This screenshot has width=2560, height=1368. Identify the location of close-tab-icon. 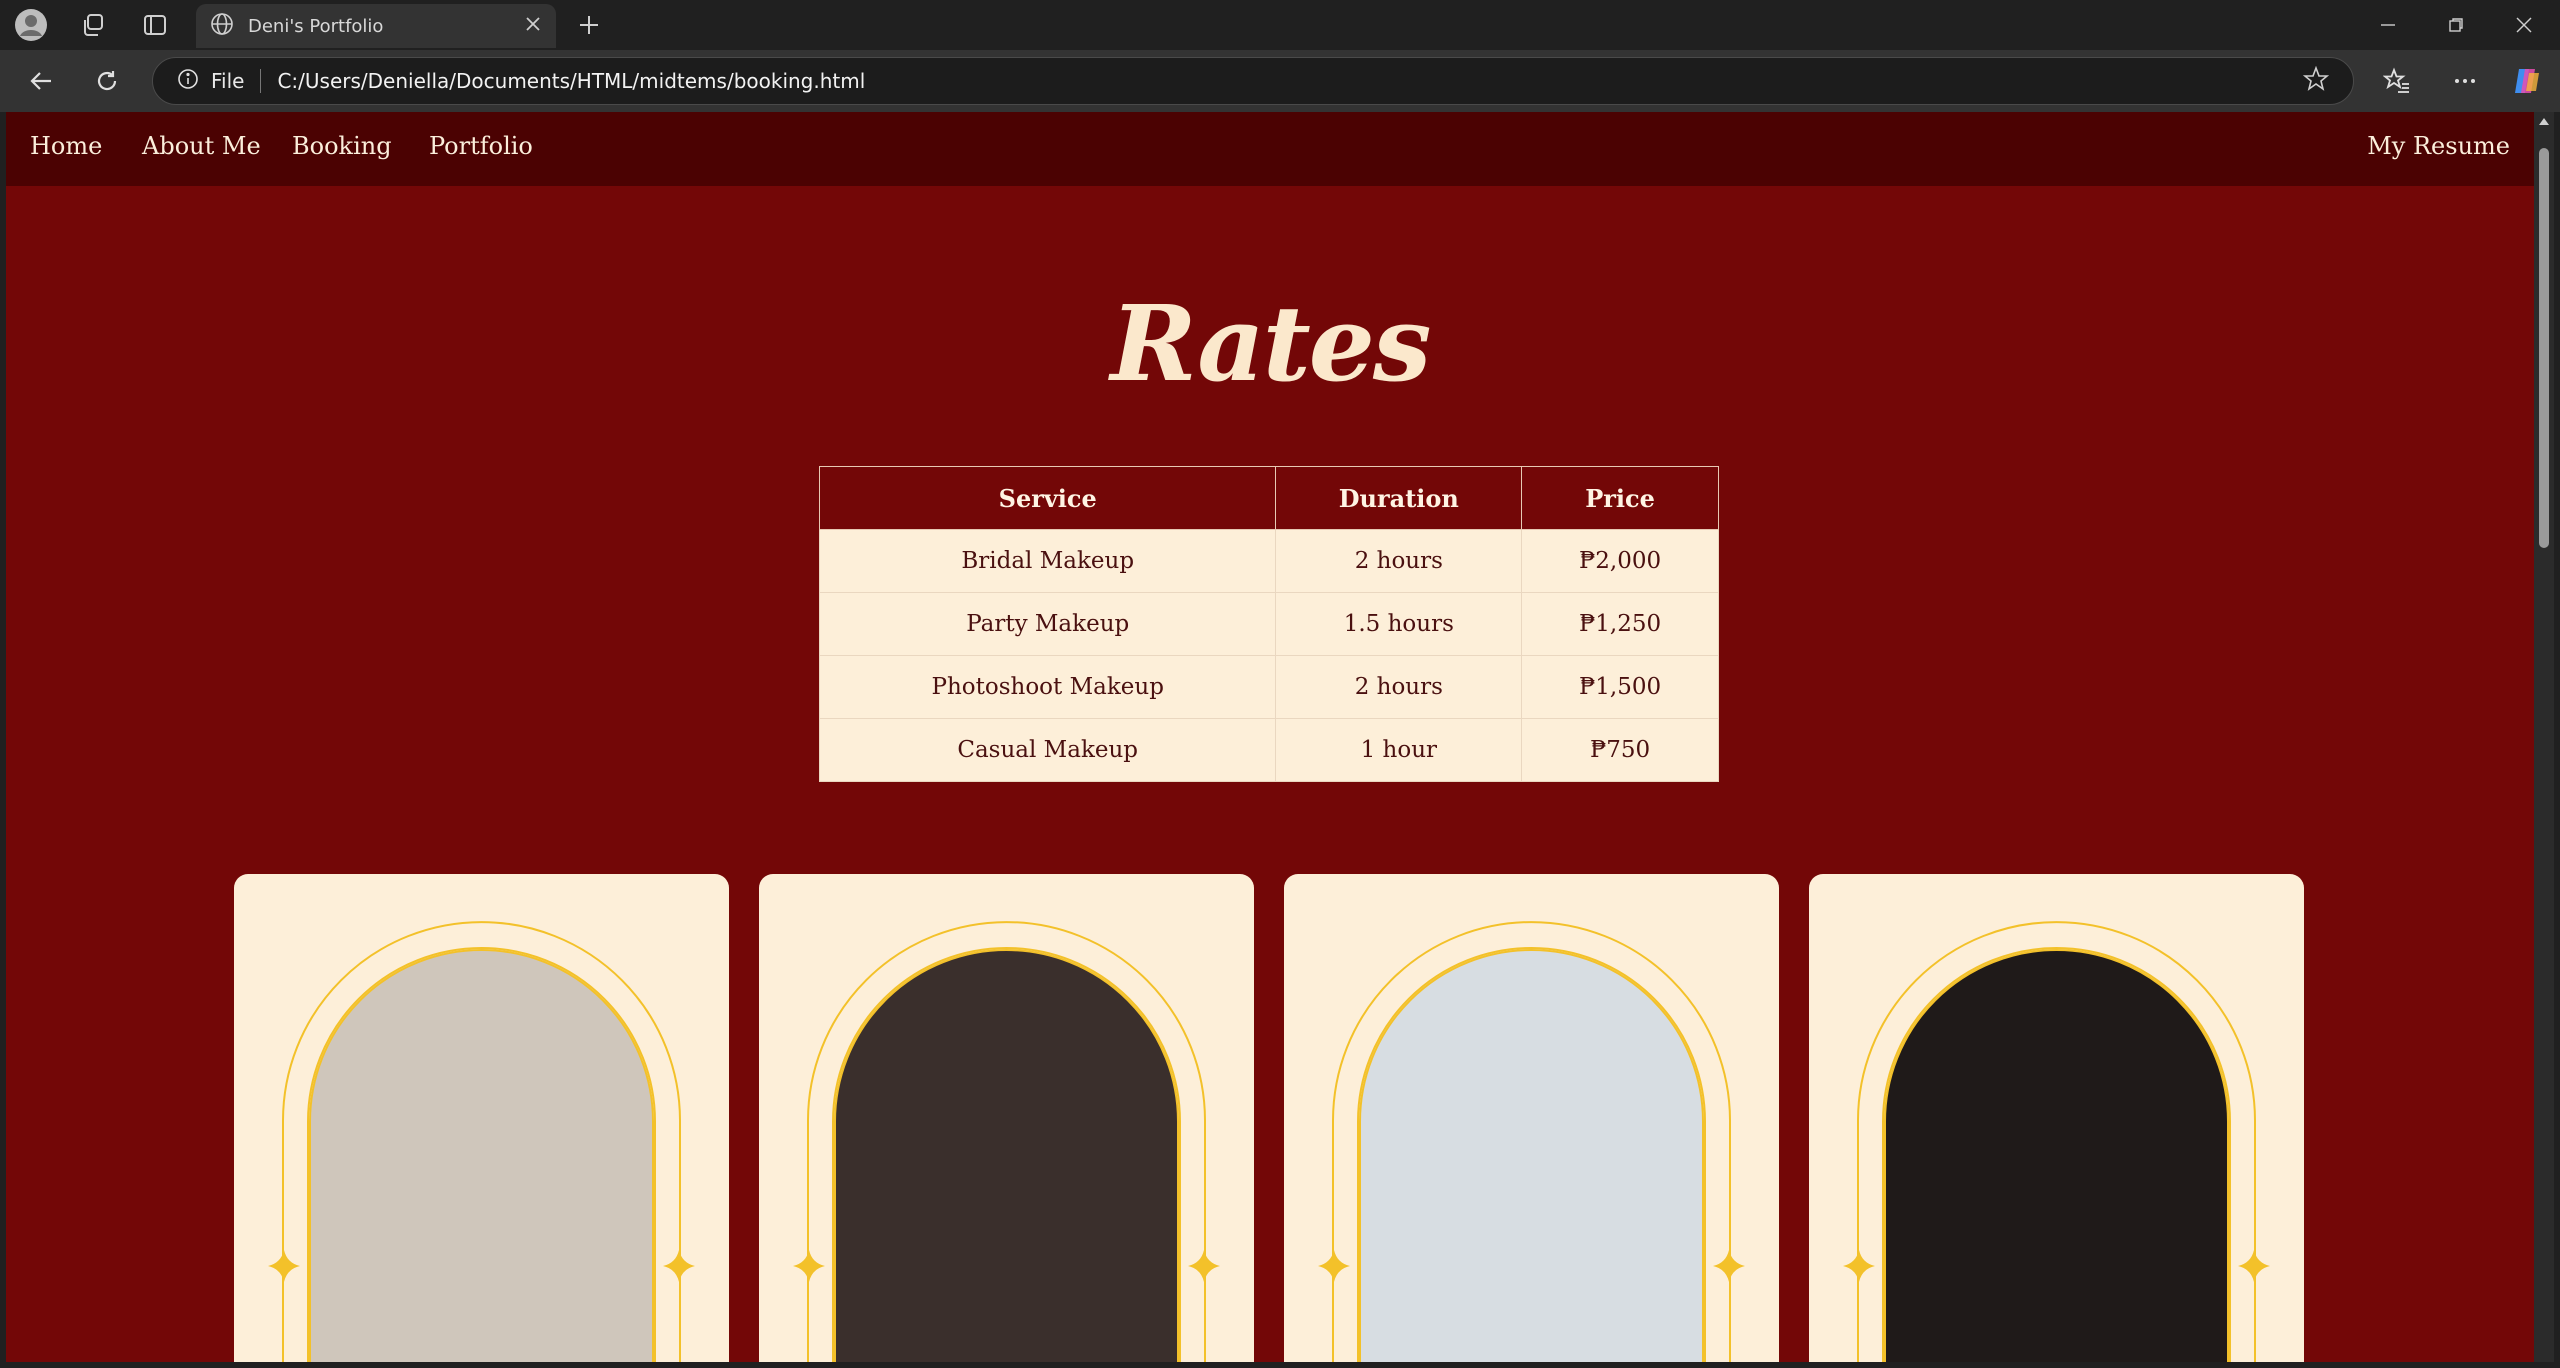
(533, 26).